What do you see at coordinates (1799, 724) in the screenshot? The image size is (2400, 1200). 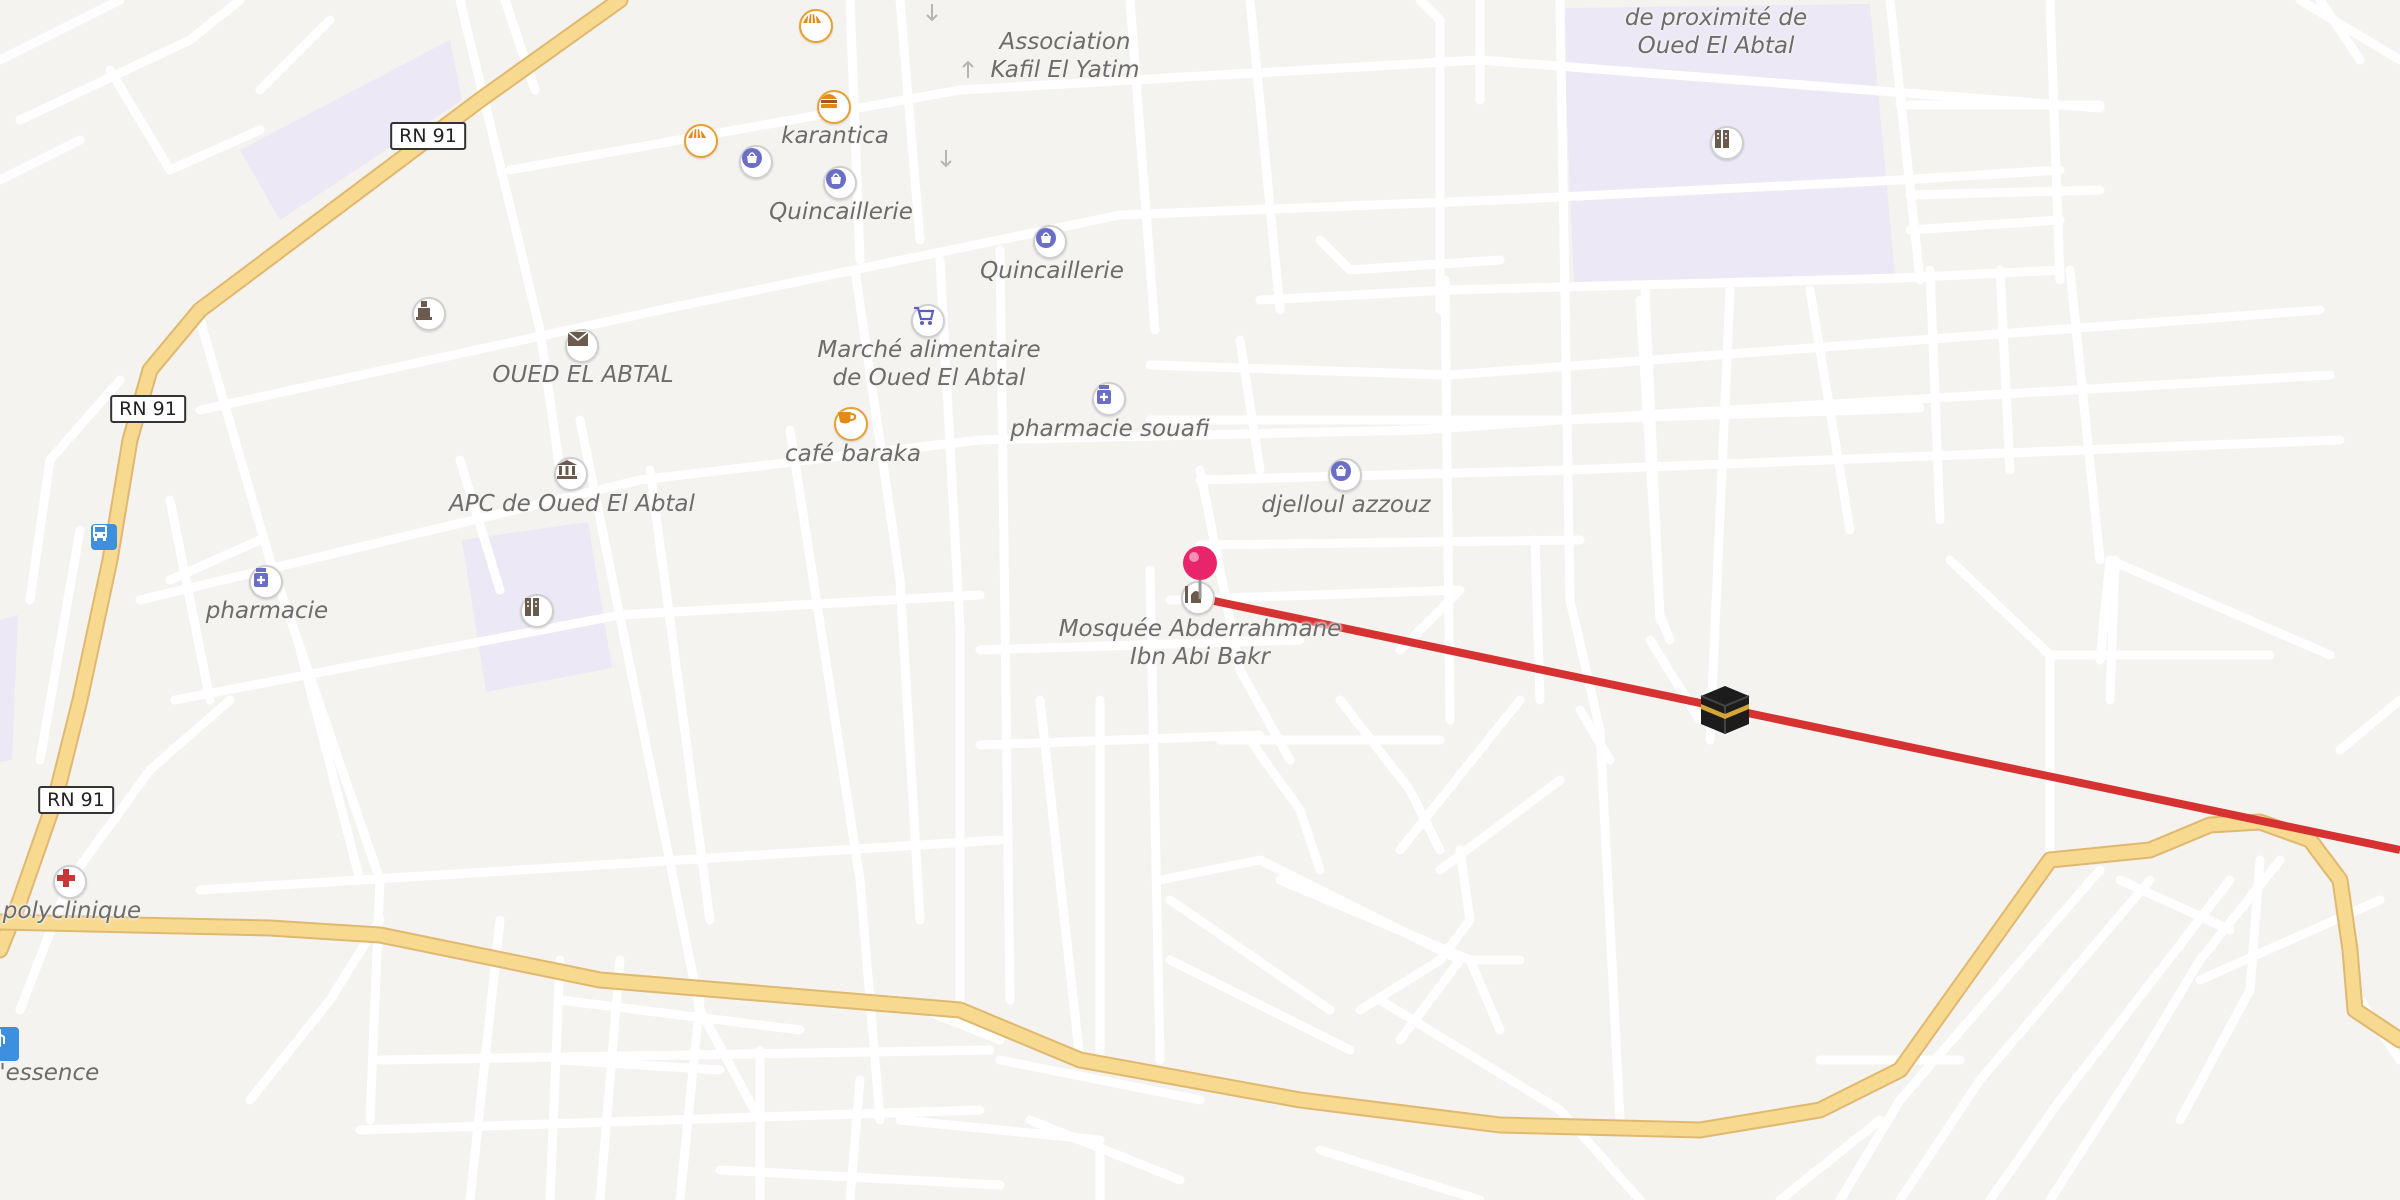 I see `qibla-direction-line` at bounding box center [1799, 724].